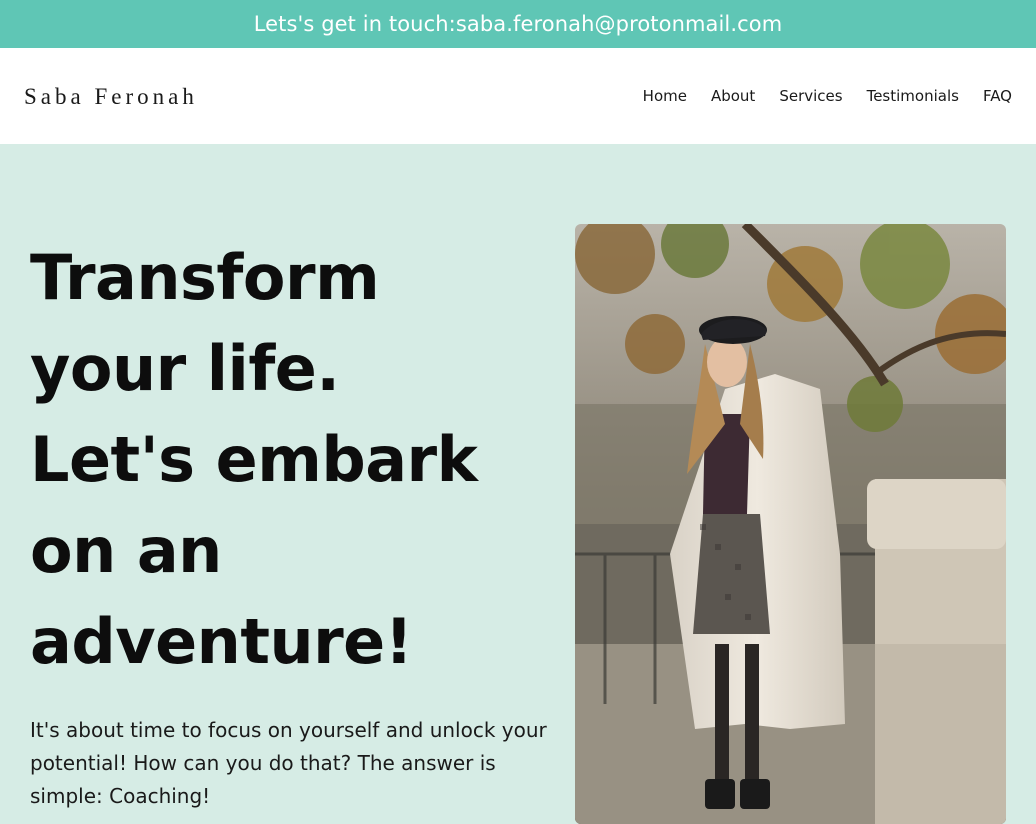 This screenshot has height=824, width=1036. Describe the element at coordinates (111, 97) in the screenshot. I see `site-brand: Saba Feronah` at that location.